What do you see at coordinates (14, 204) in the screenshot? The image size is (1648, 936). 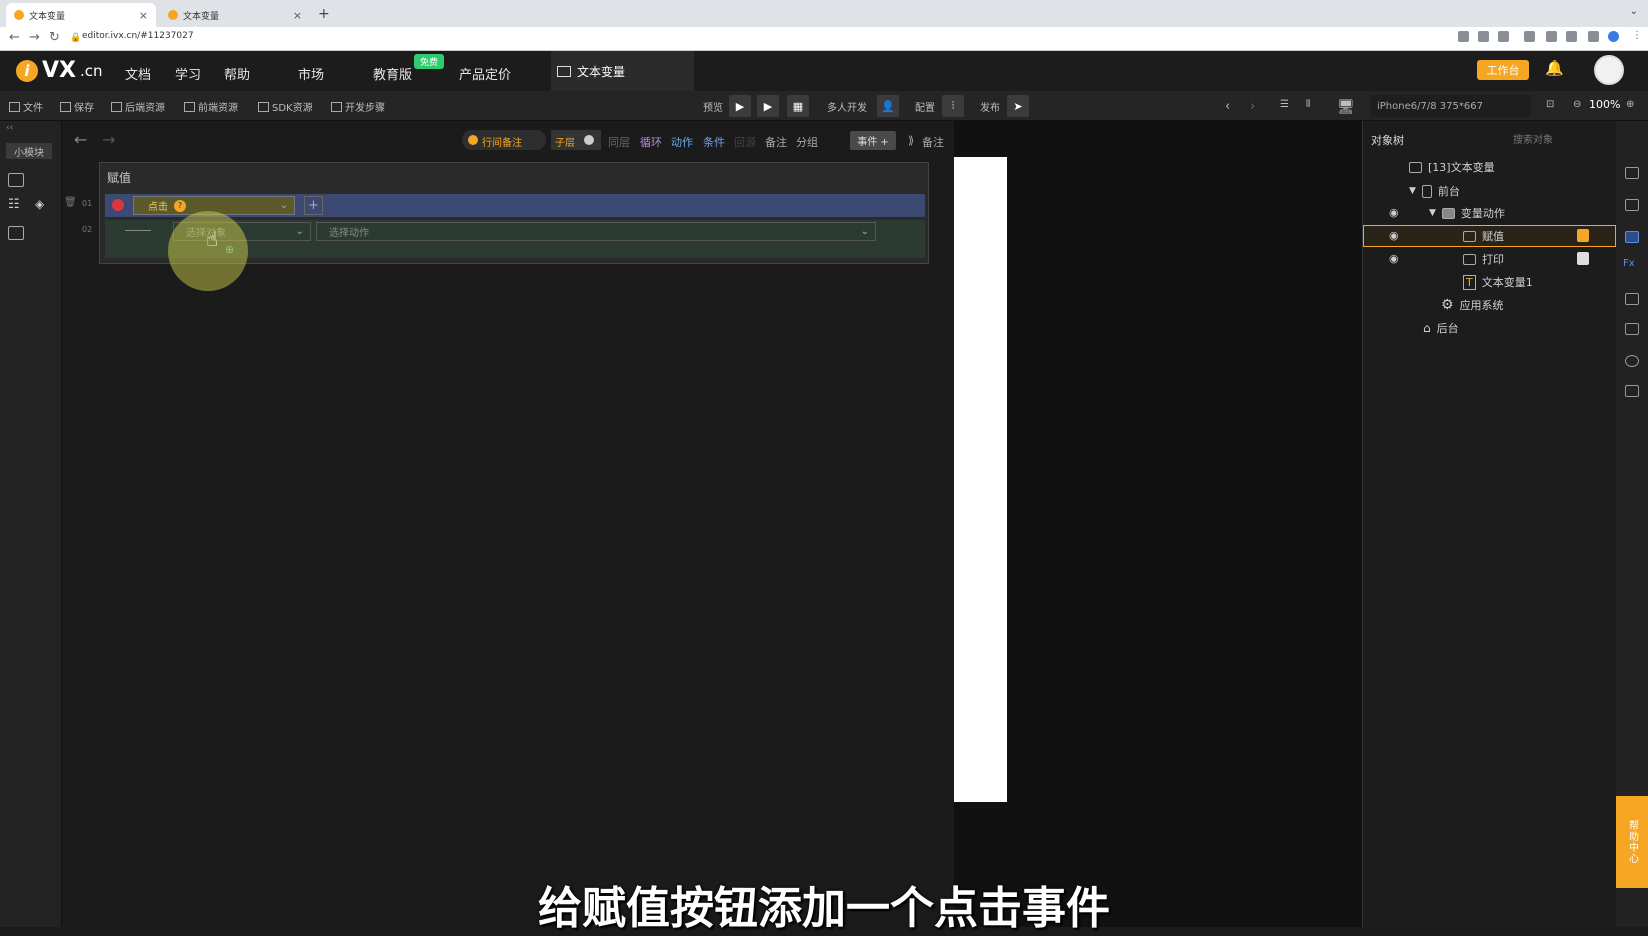 I see `properties-icon: ☷` at bounding box center [14, 204].